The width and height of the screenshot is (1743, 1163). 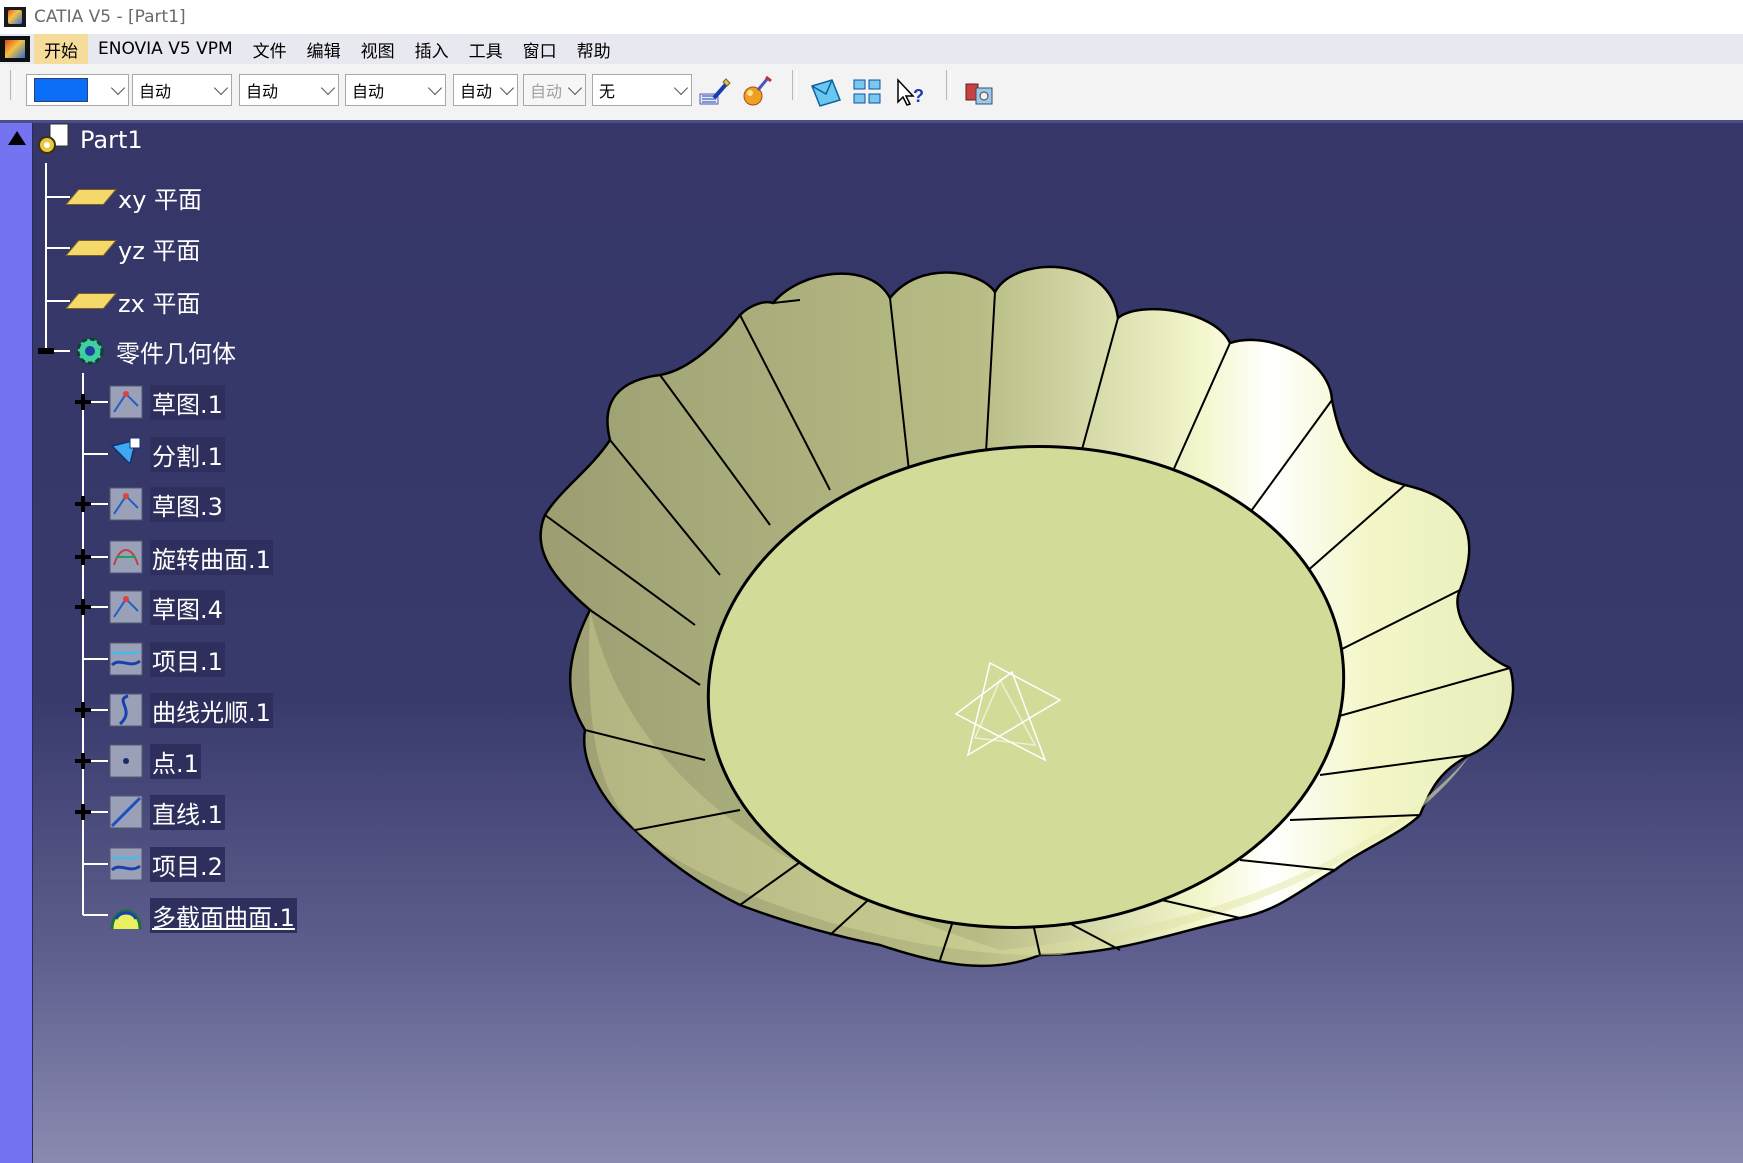 I want to click on revolve-surface-icon, so click(x=126, y=557).